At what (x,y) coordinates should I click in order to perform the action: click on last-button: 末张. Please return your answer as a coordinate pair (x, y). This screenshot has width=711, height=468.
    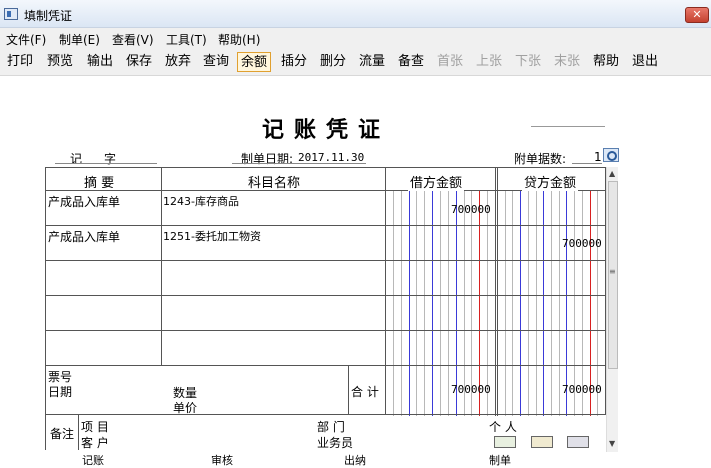
    Looking at the image, I should click on (567, 62).